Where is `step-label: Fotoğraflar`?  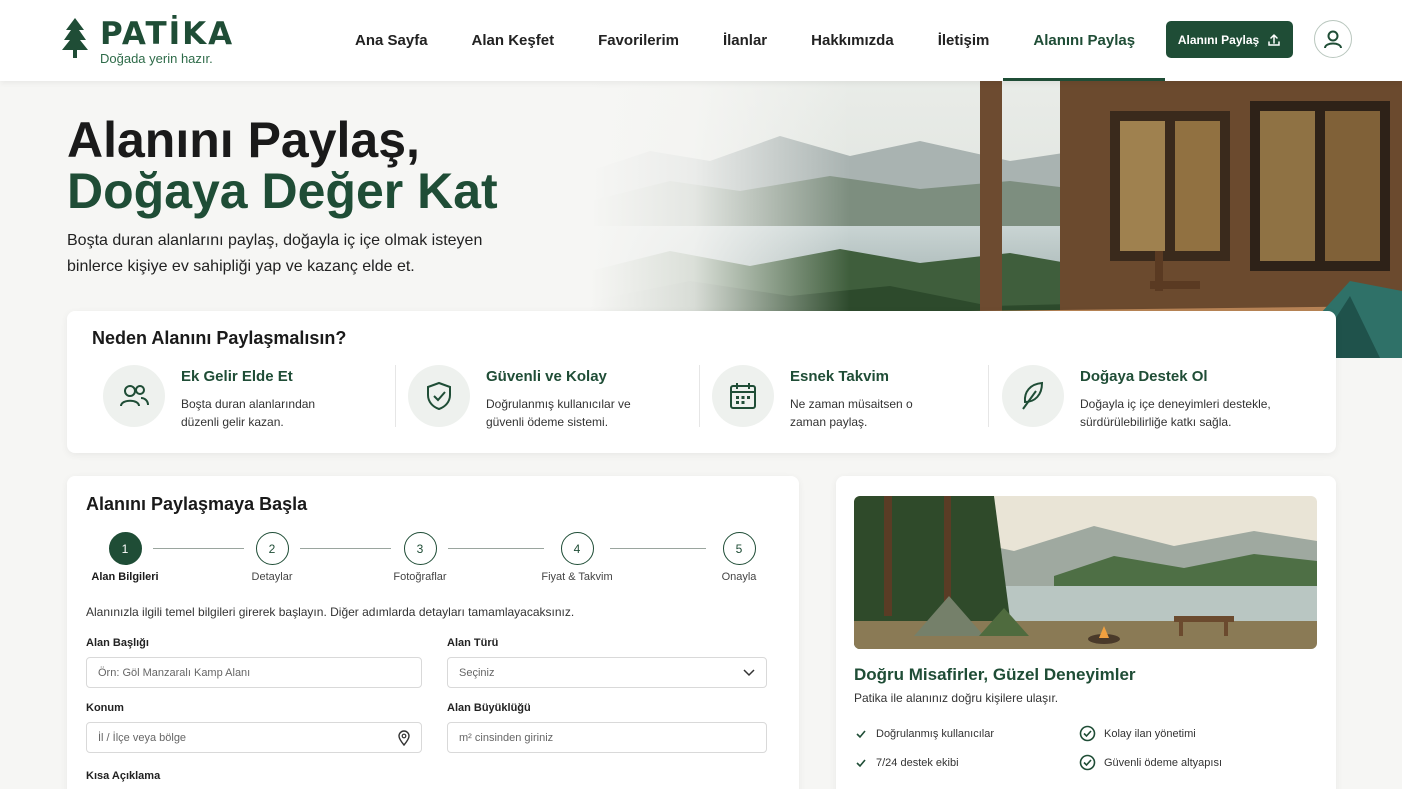 step-label: Fotoğraflar is located at coordinates (420, 577).